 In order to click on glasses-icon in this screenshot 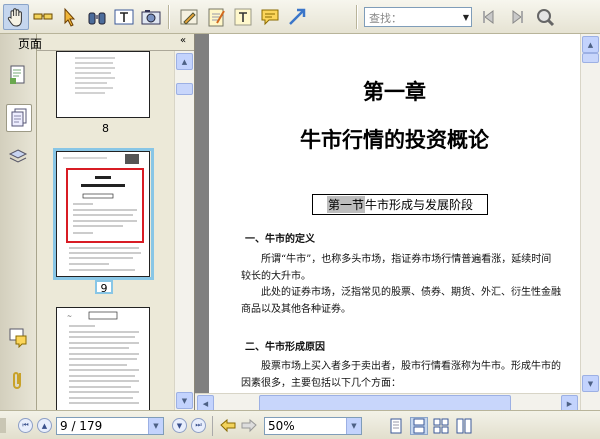, I will do `click(43, 17)`.